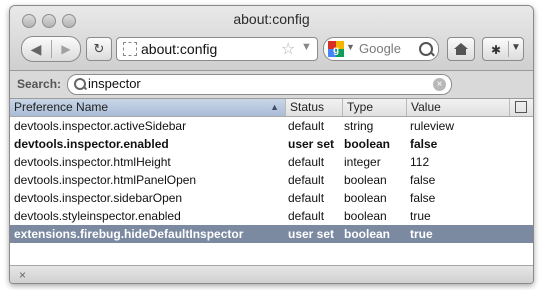  I want to click on status-bar: ×, so click(271, 274).